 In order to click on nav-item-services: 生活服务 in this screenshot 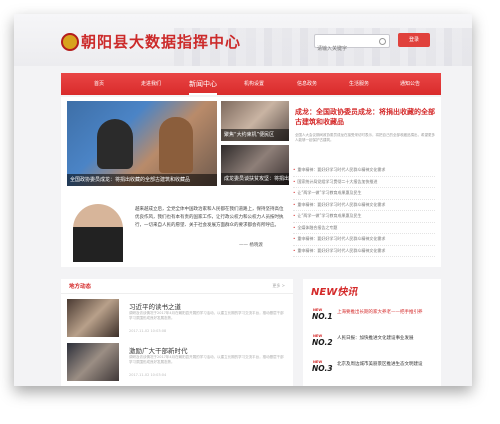, I will do `click(359, 84)`.